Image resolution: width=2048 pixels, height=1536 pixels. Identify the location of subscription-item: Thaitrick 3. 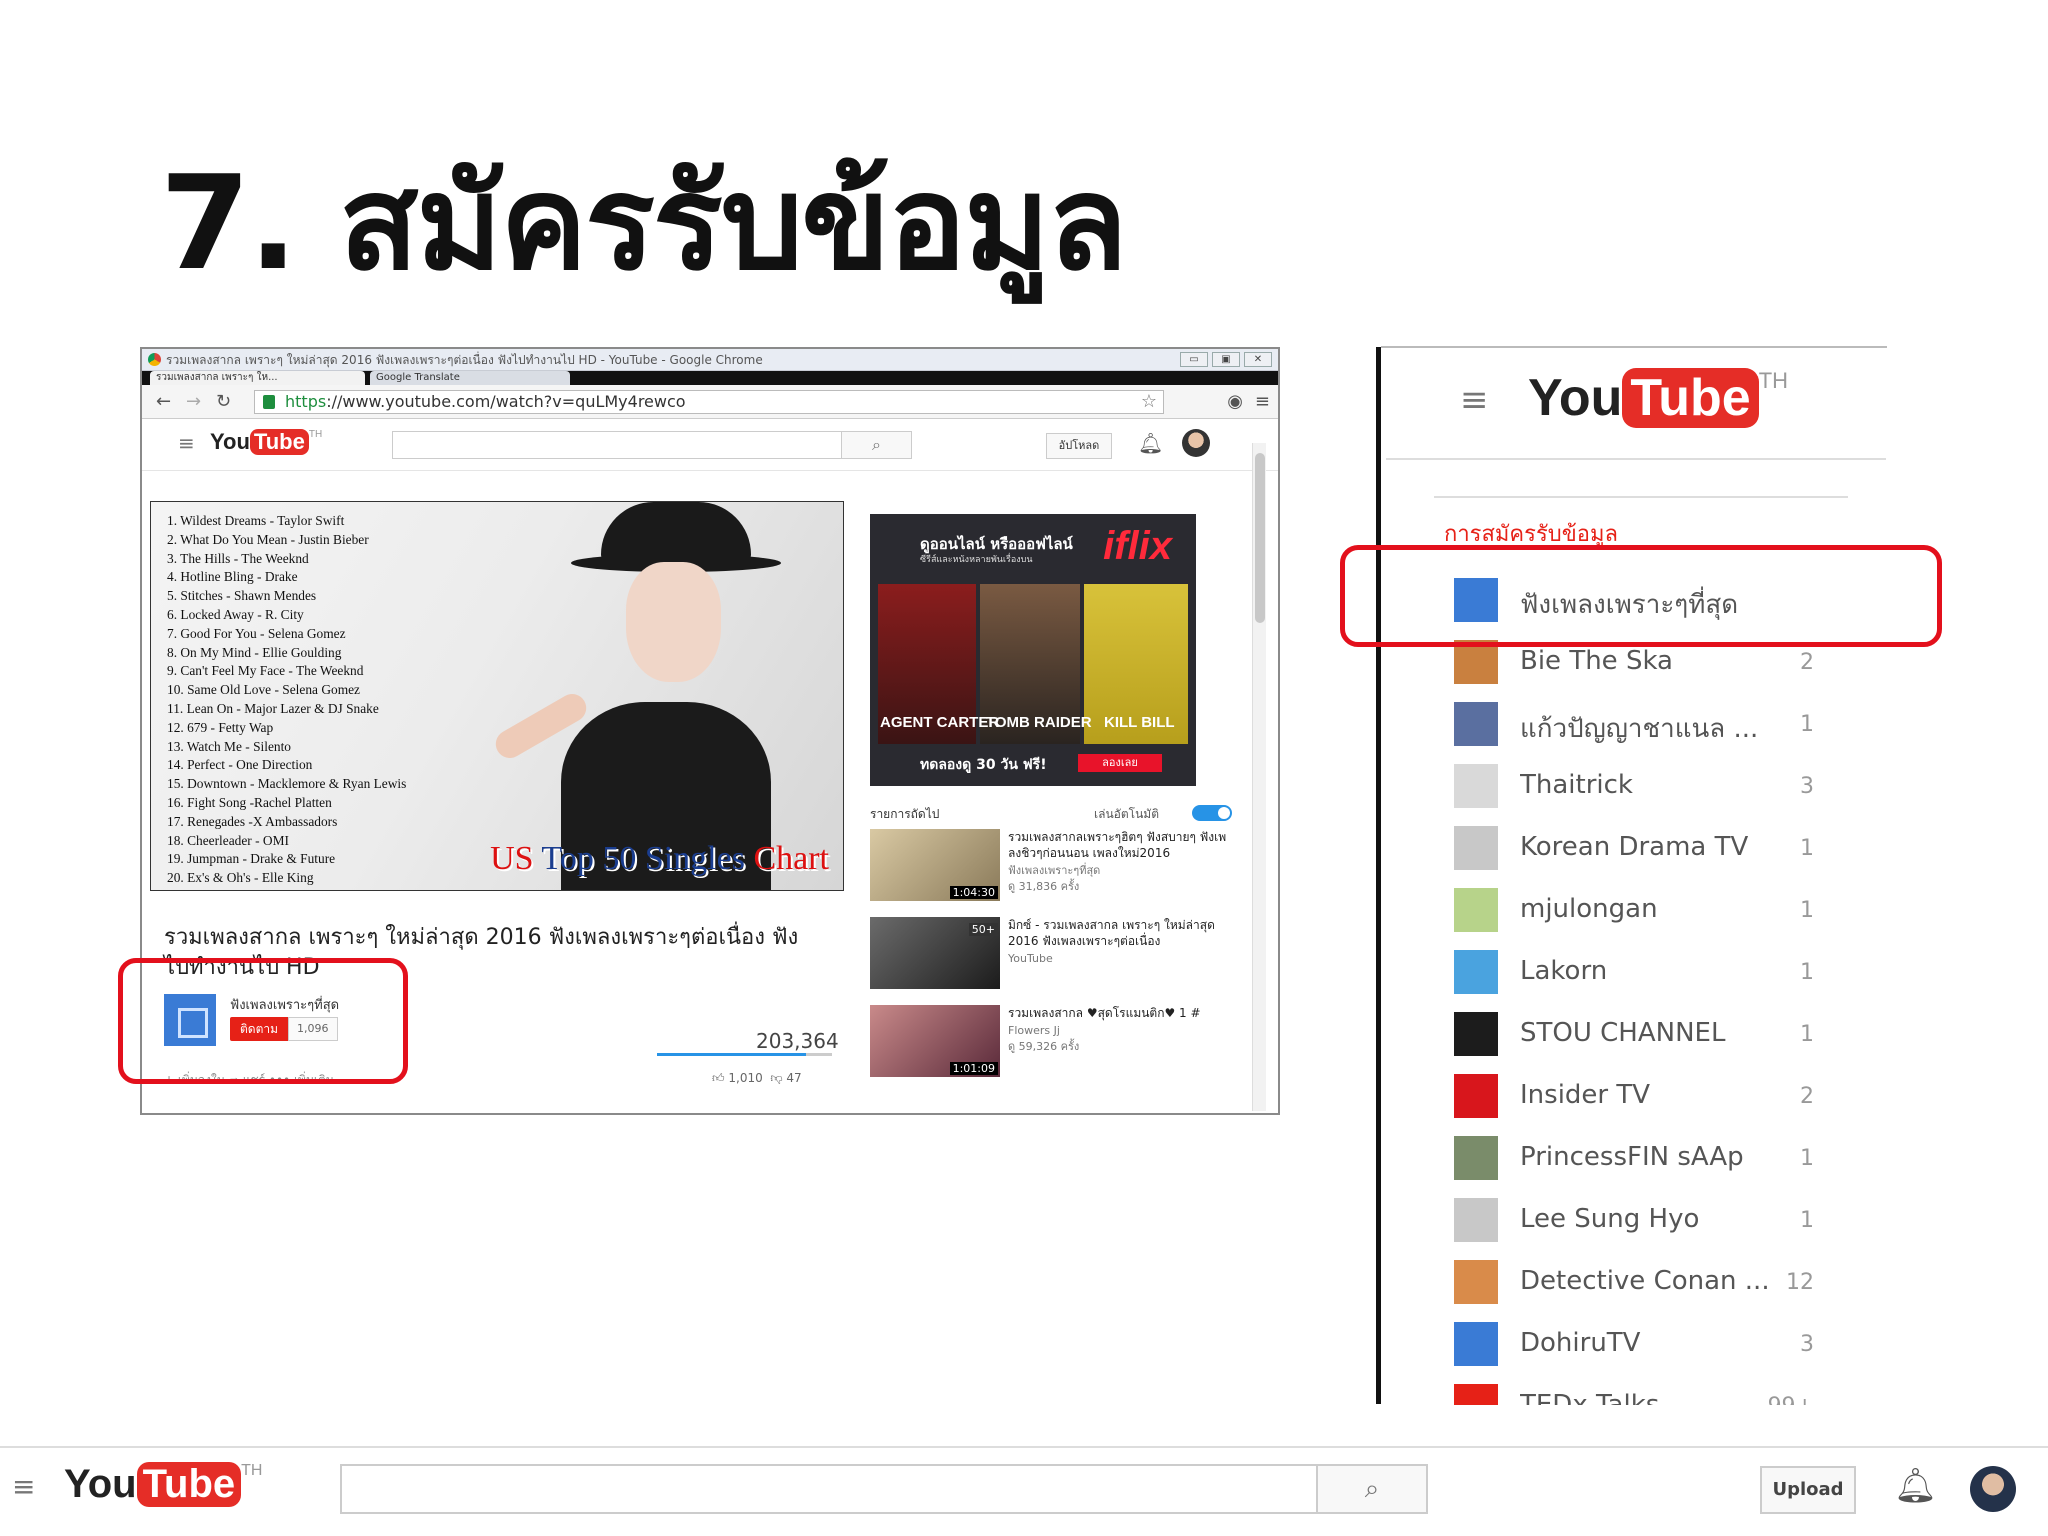
(1640, 787).